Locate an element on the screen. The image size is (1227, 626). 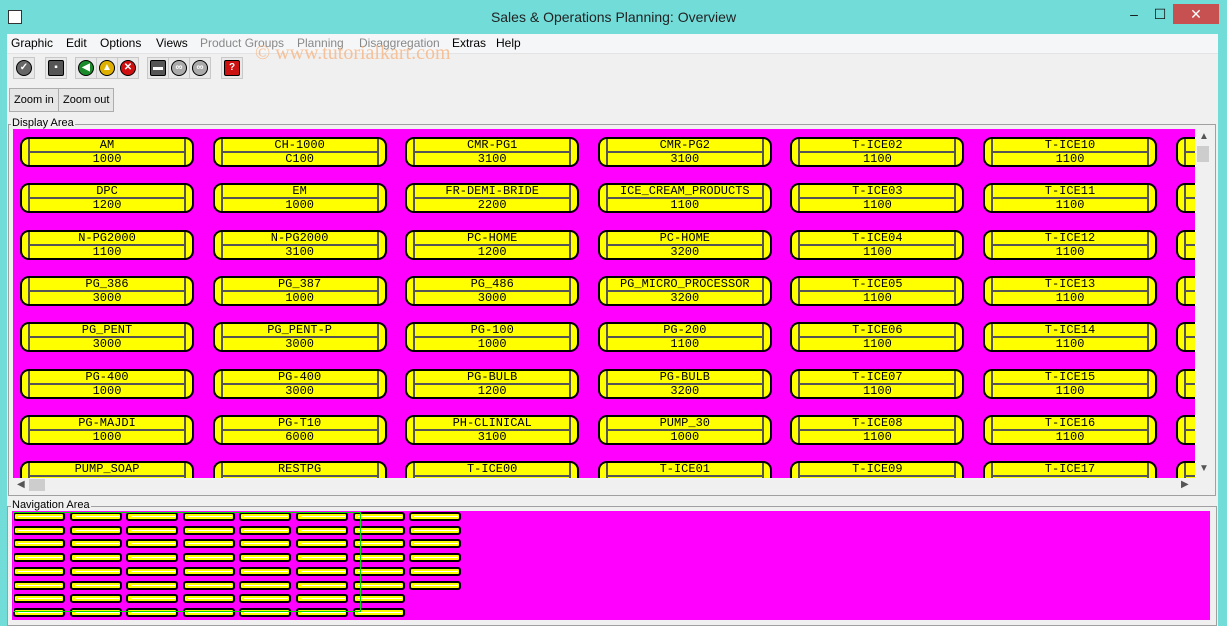
product-group-tile: T-ICE14 1100 is located at coordinates (1070, 337).